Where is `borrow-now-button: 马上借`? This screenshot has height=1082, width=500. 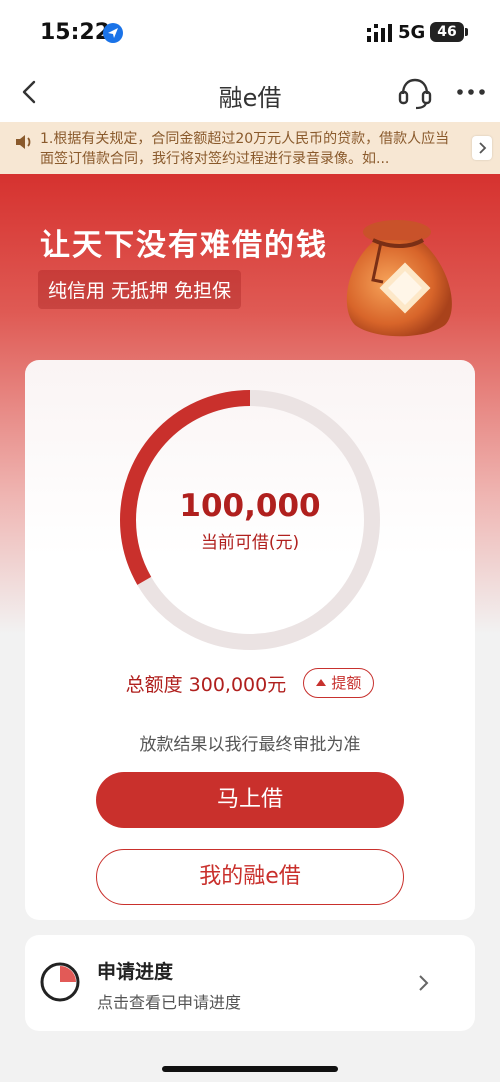 borrow-now-button: 马上借 is located at coordinates (250, 800).